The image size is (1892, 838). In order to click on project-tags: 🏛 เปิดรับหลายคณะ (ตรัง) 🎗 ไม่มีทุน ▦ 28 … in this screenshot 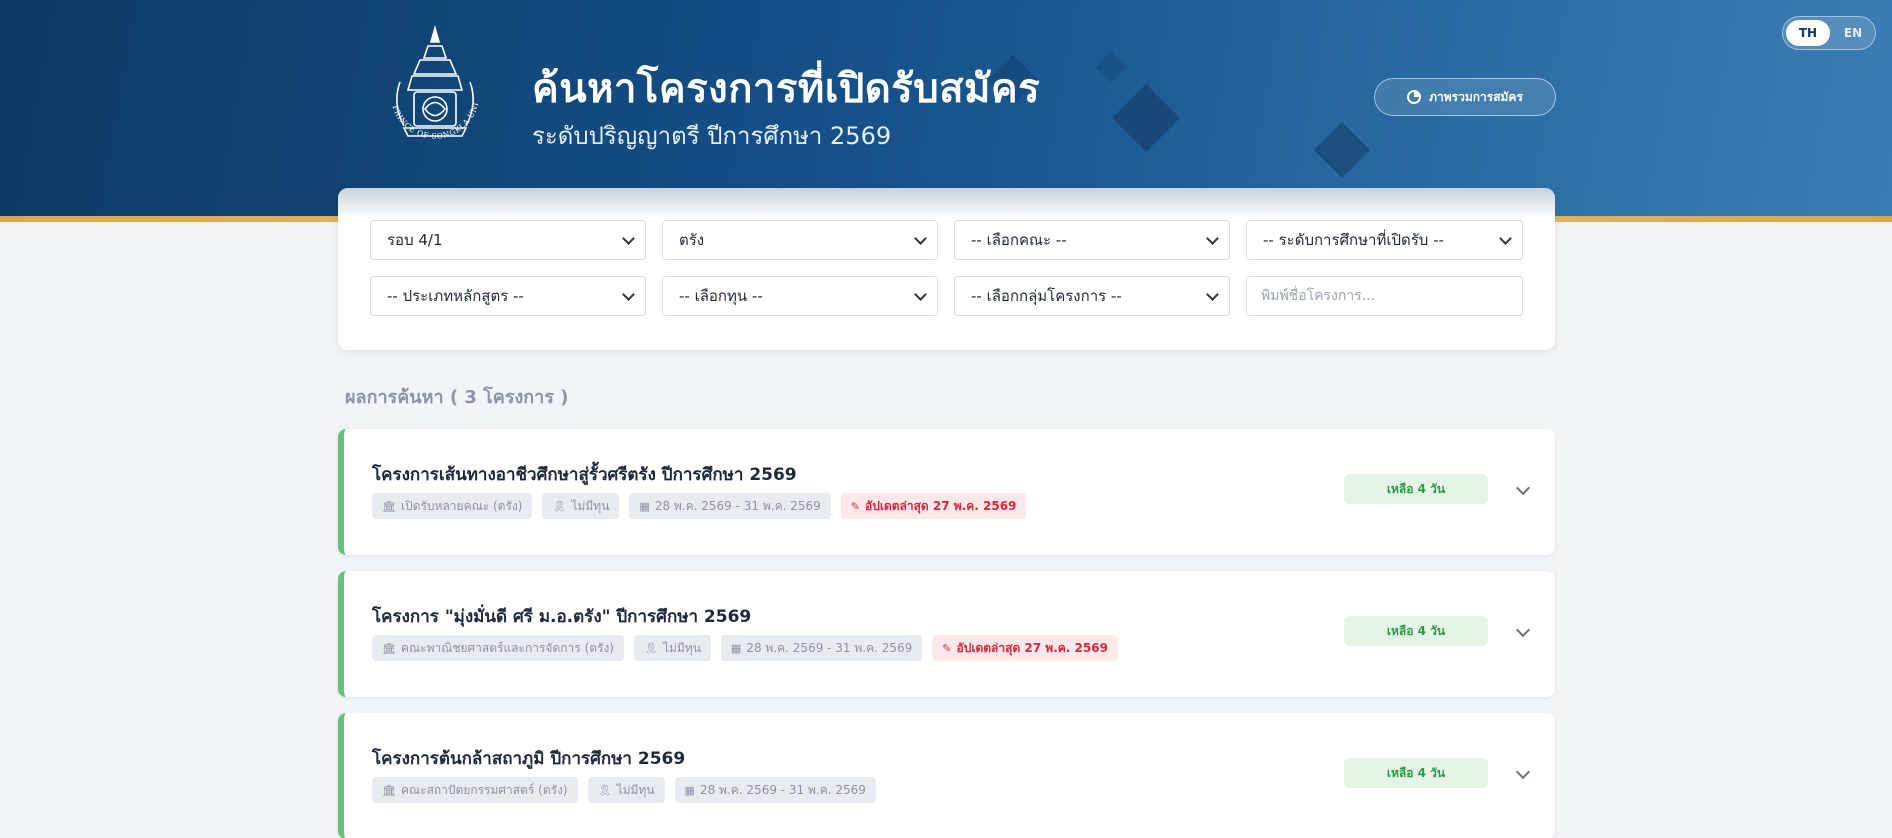, I will do `click(699, 506)`.